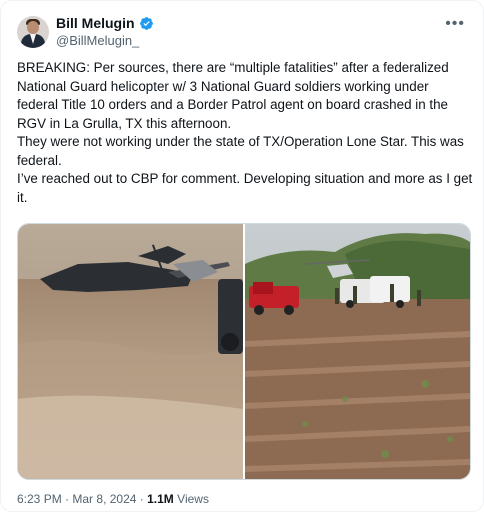 The height and width of the screenshot is (512, 484). What do you see at coordinates (455, 24) in the screenshot?
I see `more-options-icon: •••` at bounding box center [455, 24].